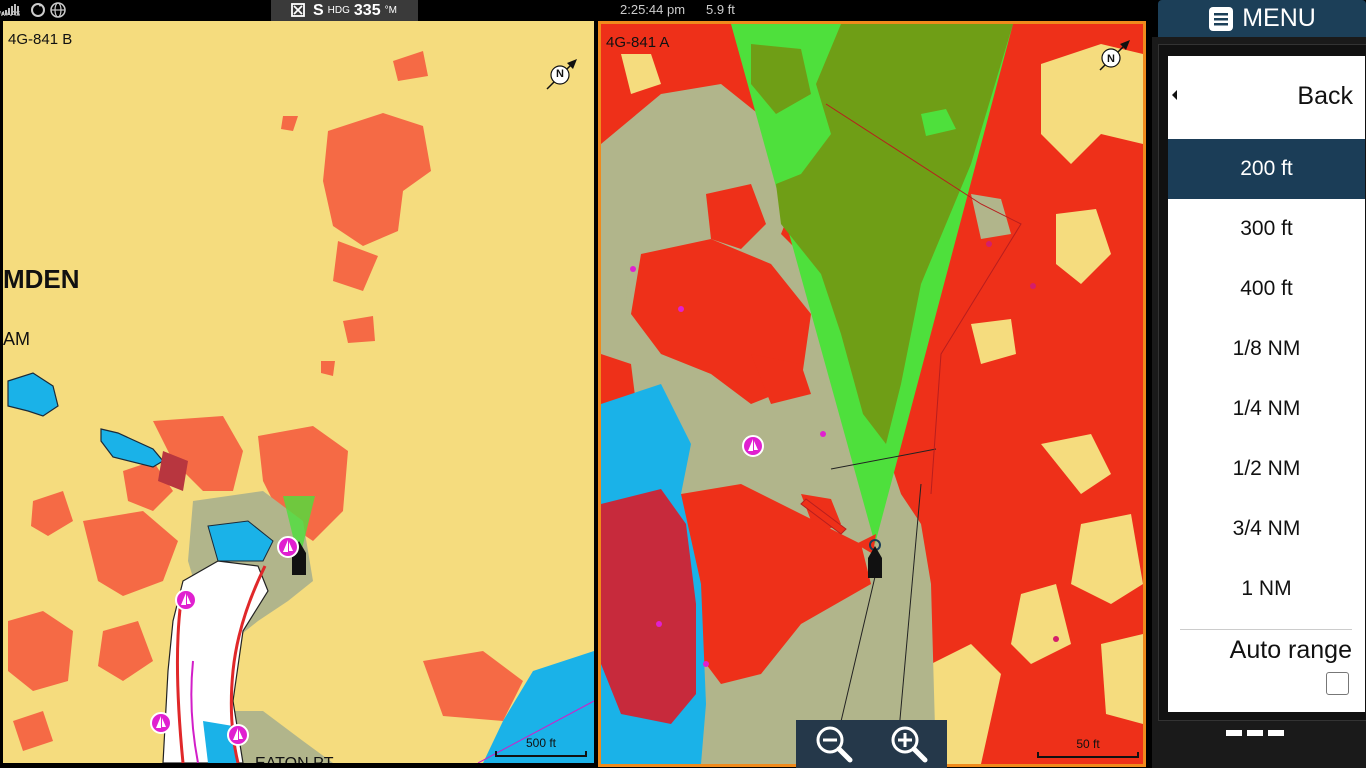 The image size is (1366, 768). I want to click on refresh-icon, so click(38, 10).